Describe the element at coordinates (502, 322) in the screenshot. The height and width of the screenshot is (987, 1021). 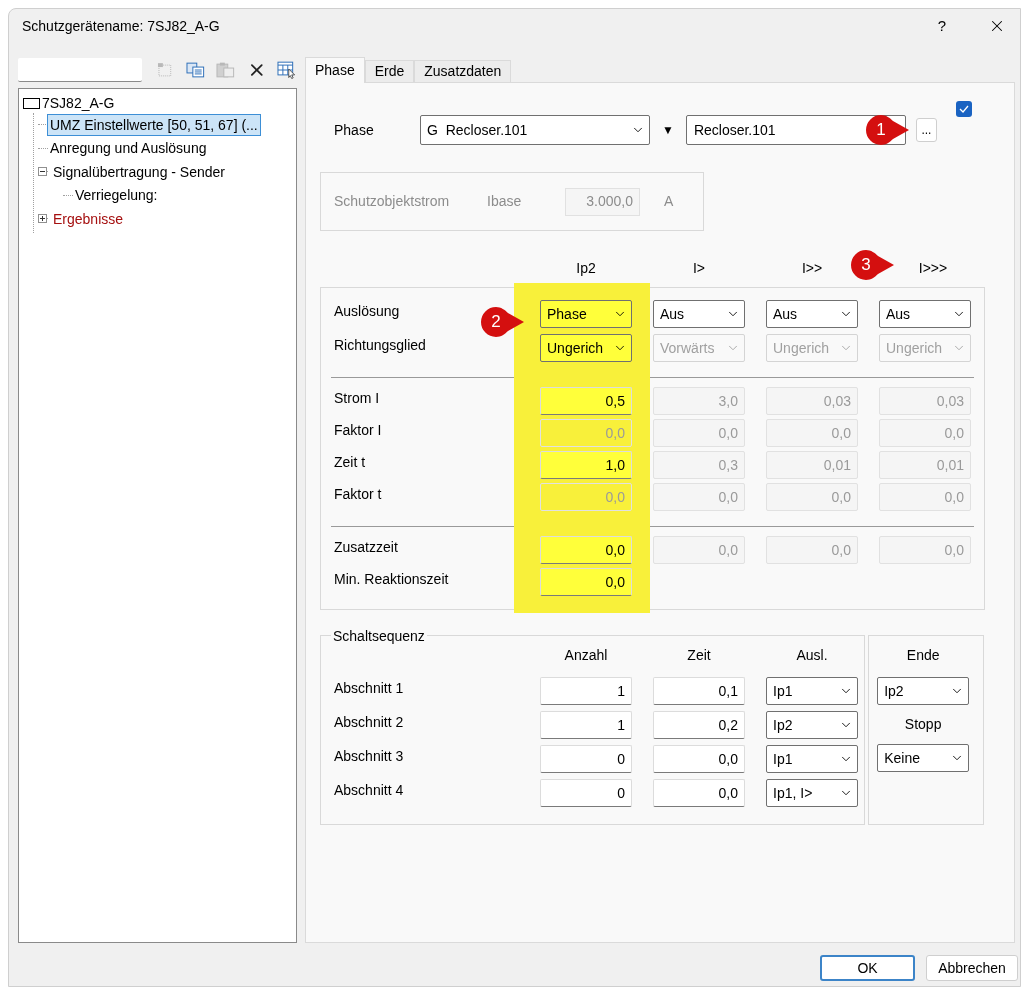
I see `callout-tooltip: 2` at that location.